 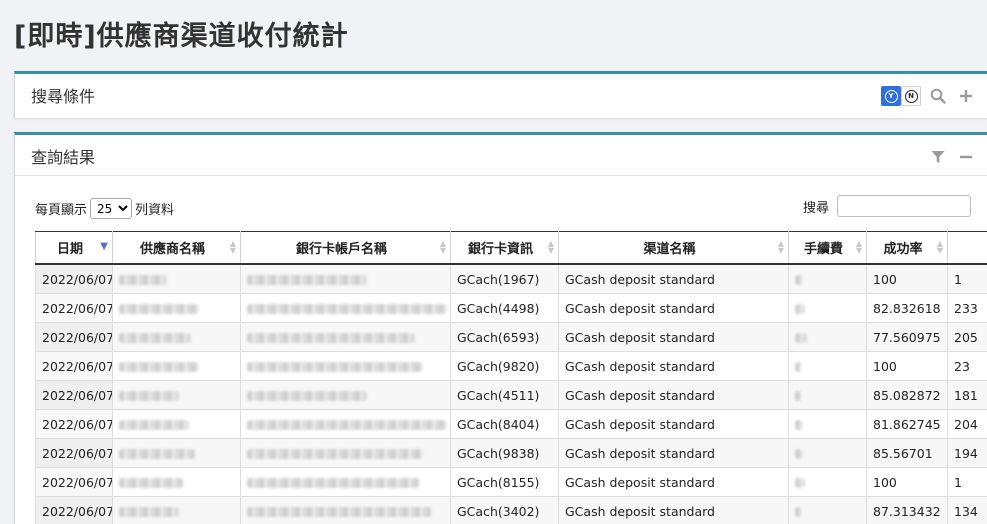 I want to click on col-header-success-rate: 成功率 ▲ ▼, so click(x=907, y=248).